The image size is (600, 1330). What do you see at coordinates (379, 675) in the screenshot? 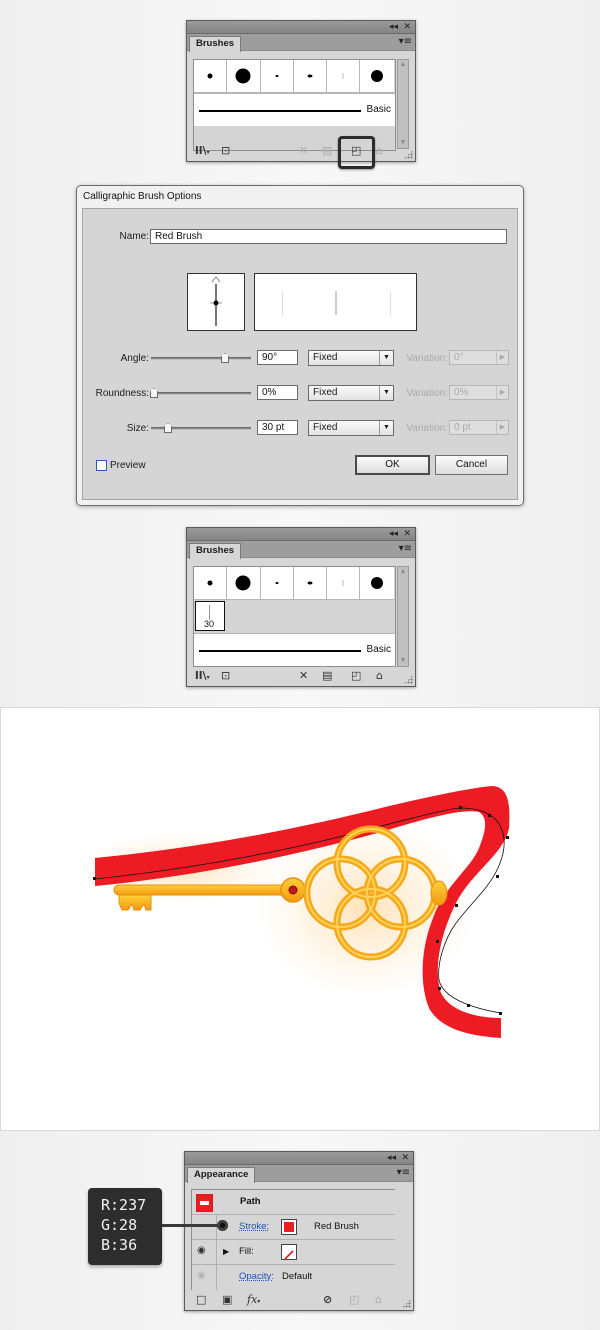
I see `delete-brush-icon: ⌂` at bounding box center [379, 675].